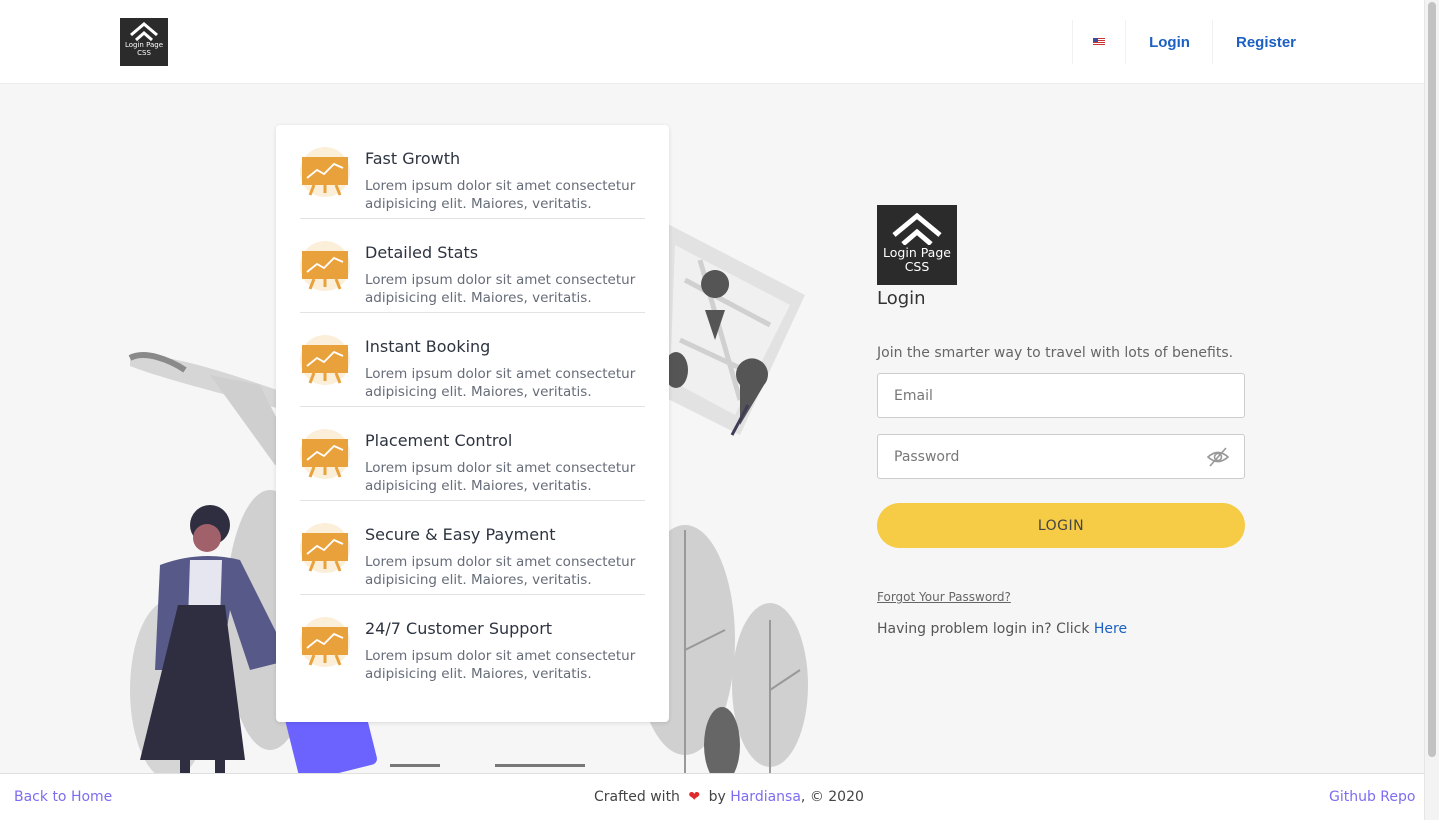  What do you see at coordinates (1061, 395) in the screenshot?
I see `email-input` at bounding box center [1061, 395].